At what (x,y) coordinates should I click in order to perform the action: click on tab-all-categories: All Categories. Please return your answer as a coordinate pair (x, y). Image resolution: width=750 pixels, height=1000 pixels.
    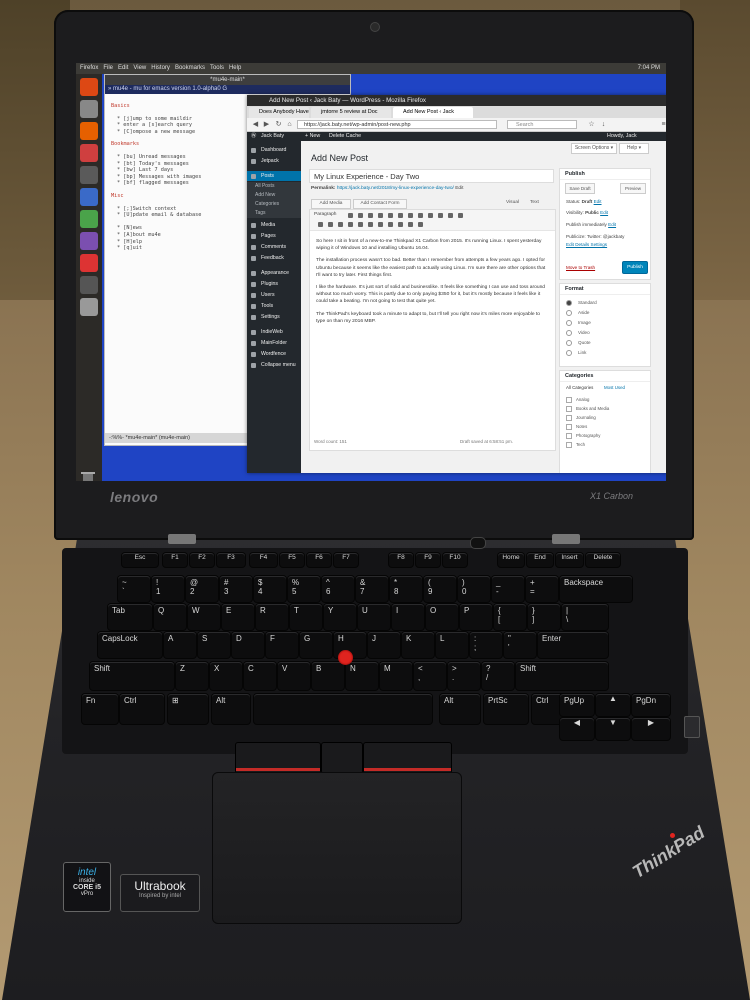
    Looking at the image, I should click on (579, 387).